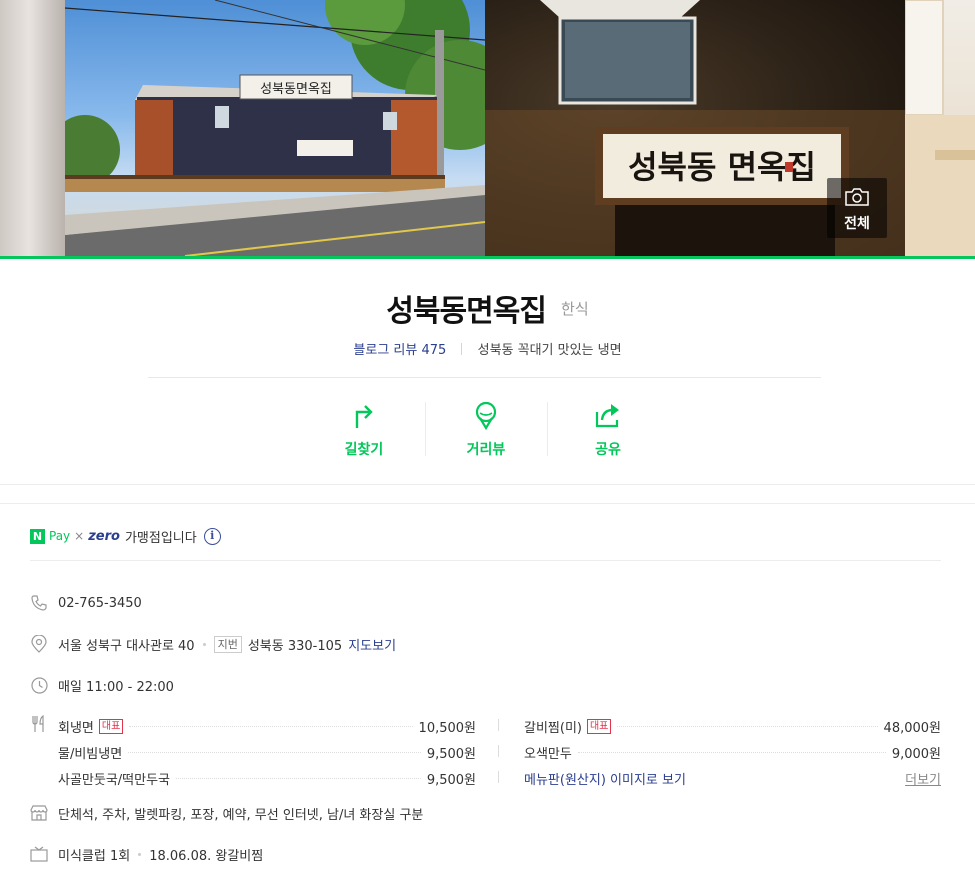 The width and height of the screenshot is (975, 885). Describe the element at coordinates (553, 728) in the screenshot. I see `menu-item-name: 갈비찜(미)` at that location.